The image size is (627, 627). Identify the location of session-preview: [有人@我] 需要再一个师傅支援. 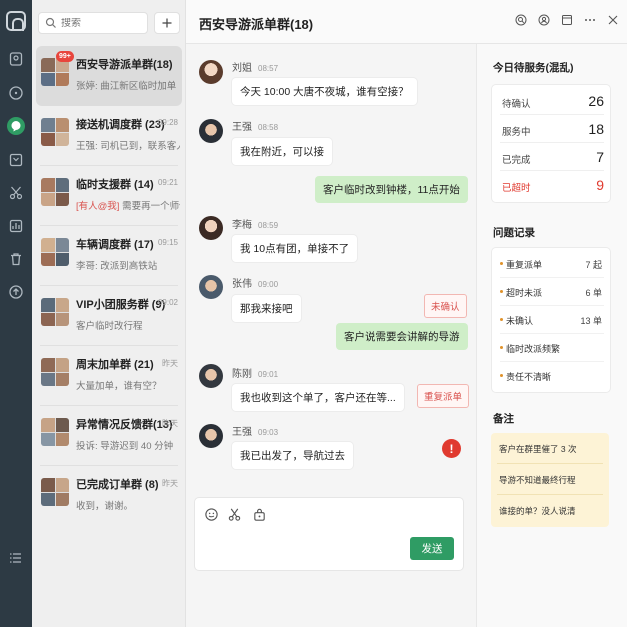
(128, 206).